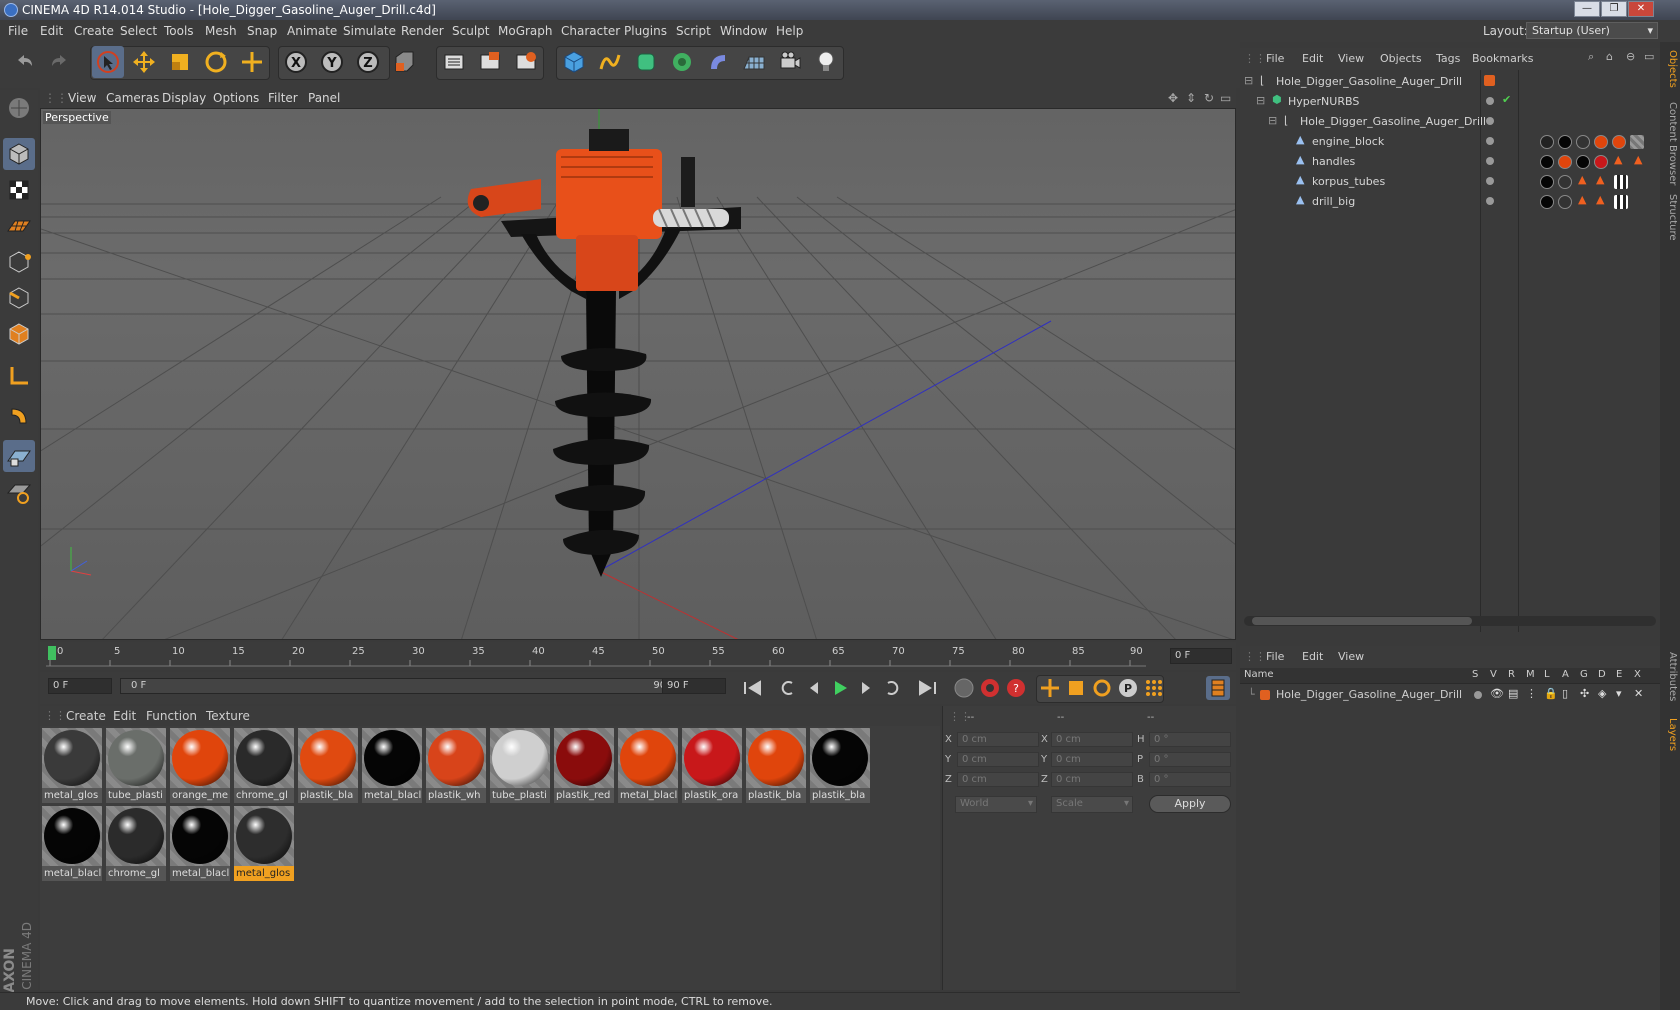 This screenshot has height=1010, width=1680. I want to click on material-swatch: orange_me, so click(200, 765).